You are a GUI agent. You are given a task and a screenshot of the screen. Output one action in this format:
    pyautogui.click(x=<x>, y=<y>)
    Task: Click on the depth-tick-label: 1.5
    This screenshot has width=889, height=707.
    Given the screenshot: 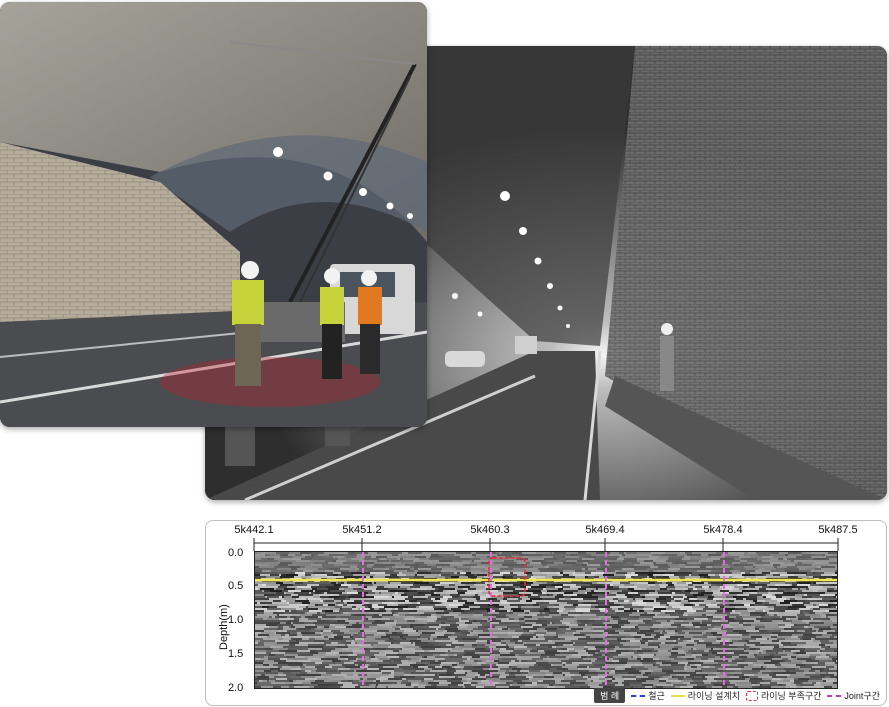 What is the action you would take?
    pyautogui.click(x=236, y=654)
    